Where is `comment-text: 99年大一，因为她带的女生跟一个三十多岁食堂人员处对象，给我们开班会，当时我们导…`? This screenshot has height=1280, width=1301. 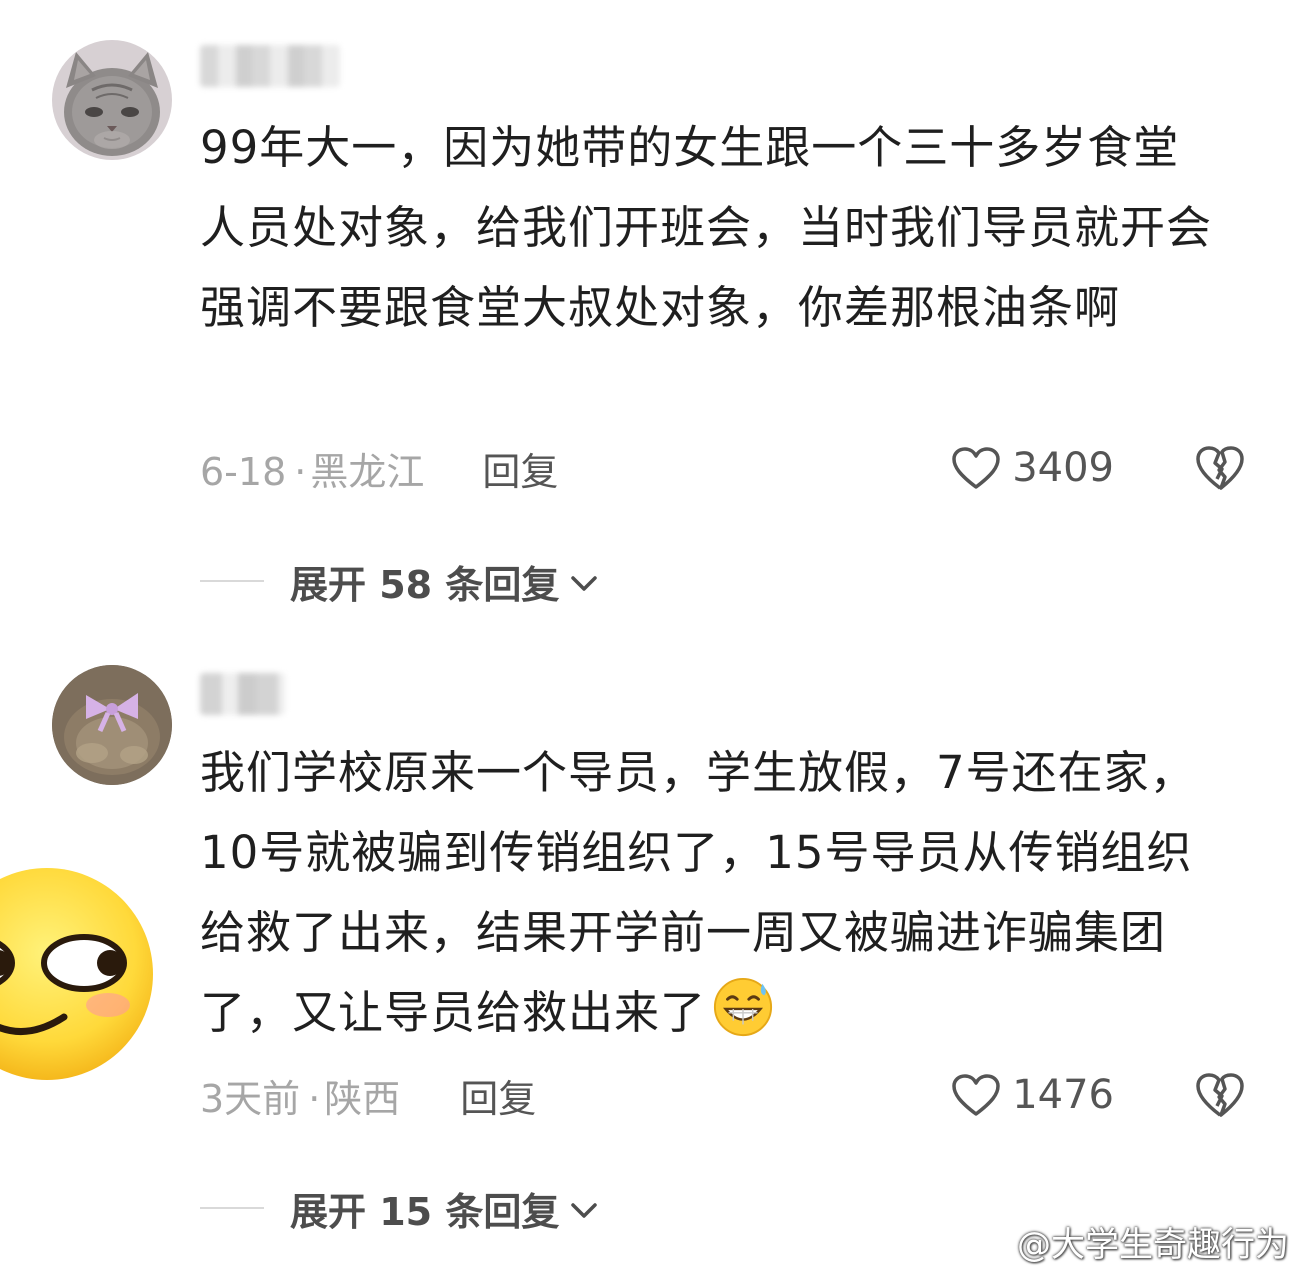 comment-text: 99年大一，因为她带的女生跟一个三十多岁食堂人员处对象，给我们开班会，当时我们导… is located at coordinates (706, 227).